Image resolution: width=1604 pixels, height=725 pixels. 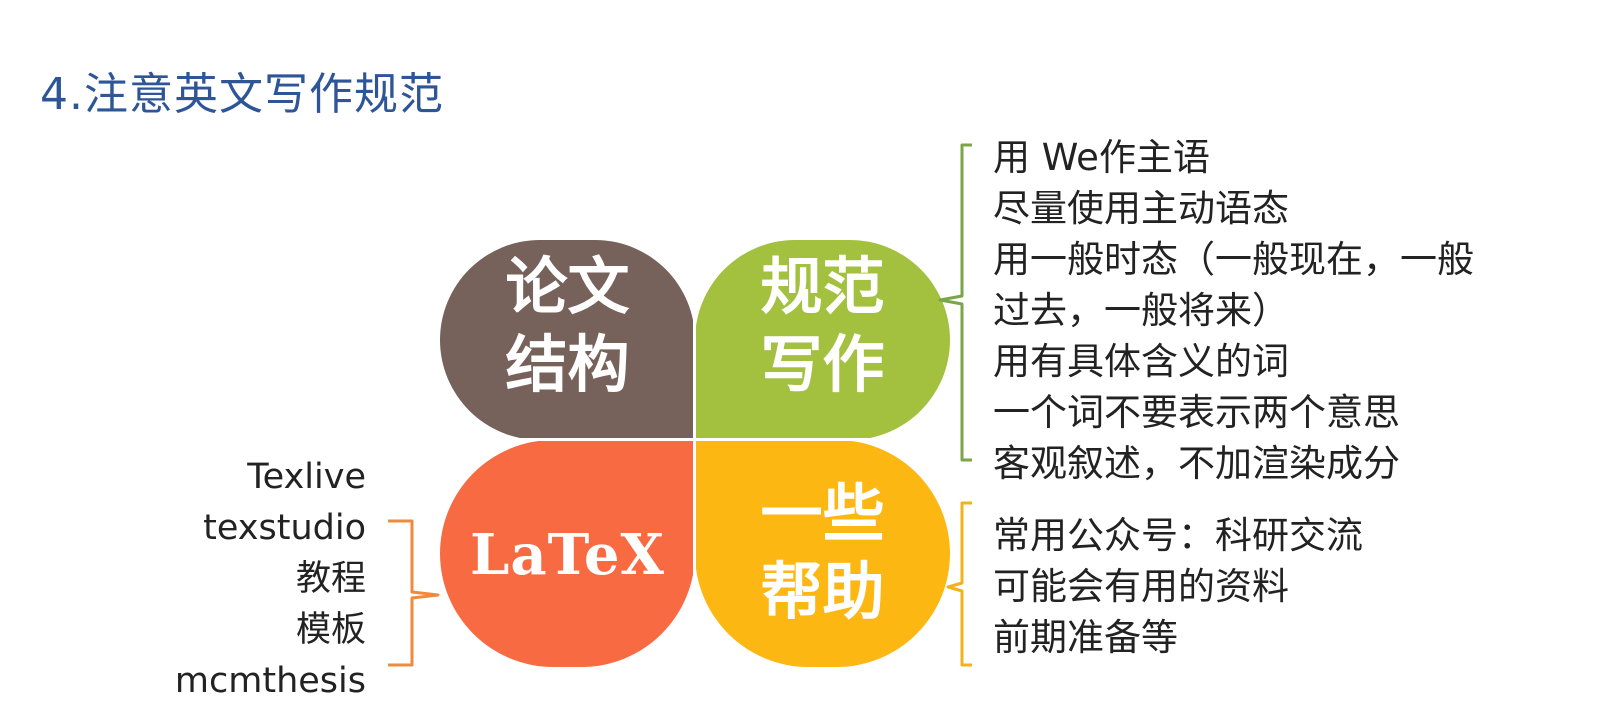 What do you see at coordinates (822, 591) in the screenshot?
I see `quadrant-label-line: 帮助` at bounding box center [822, 591].